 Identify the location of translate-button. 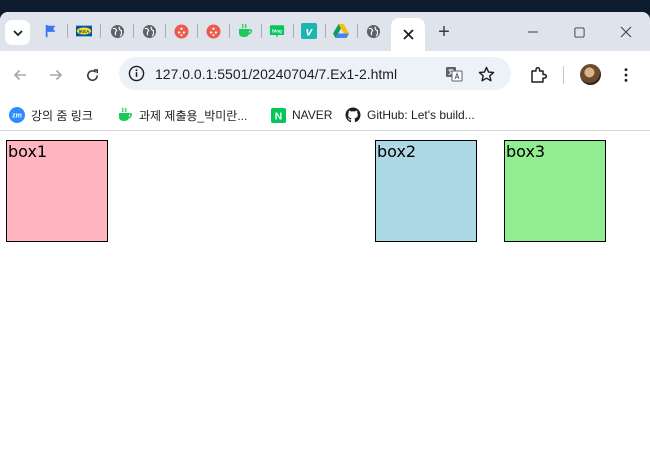
(454, 74).